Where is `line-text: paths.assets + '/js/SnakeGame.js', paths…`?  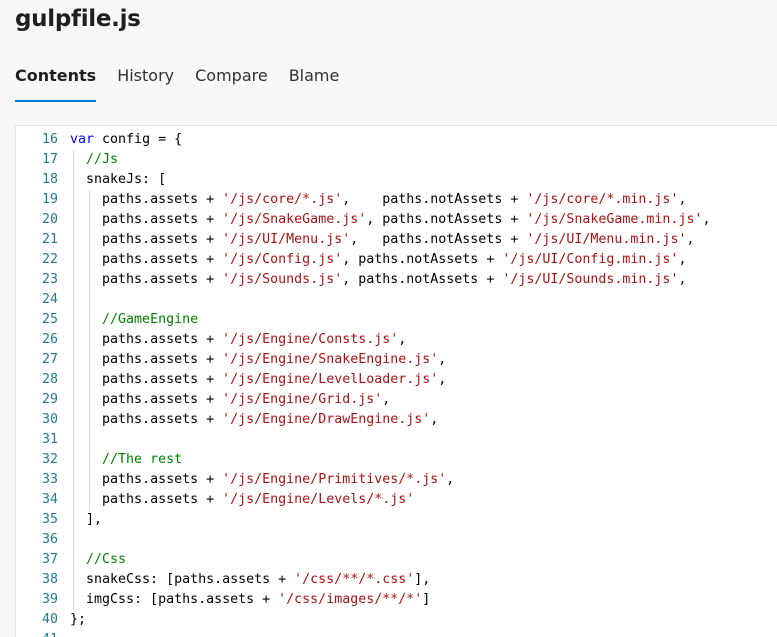 line-text: paths.assets + '/js/SnakeGame.js', paths… is located at coordinates (390, 220).